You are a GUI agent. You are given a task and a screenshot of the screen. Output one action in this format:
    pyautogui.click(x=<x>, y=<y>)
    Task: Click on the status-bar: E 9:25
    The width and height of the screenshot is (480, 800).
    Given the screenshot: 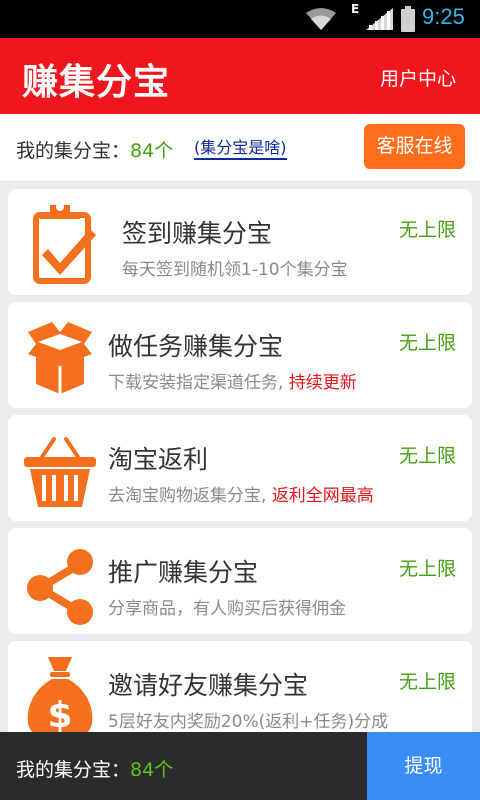 What is the action you would take?
    pyautogui.click(x=240, y=19)
    